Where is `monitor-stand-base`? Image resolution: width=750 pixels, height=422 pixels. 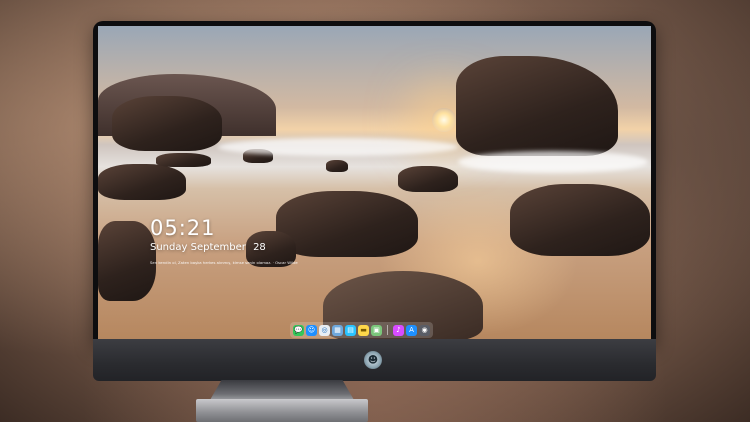 monitor-stand-base is located at coordinates (282, 410).